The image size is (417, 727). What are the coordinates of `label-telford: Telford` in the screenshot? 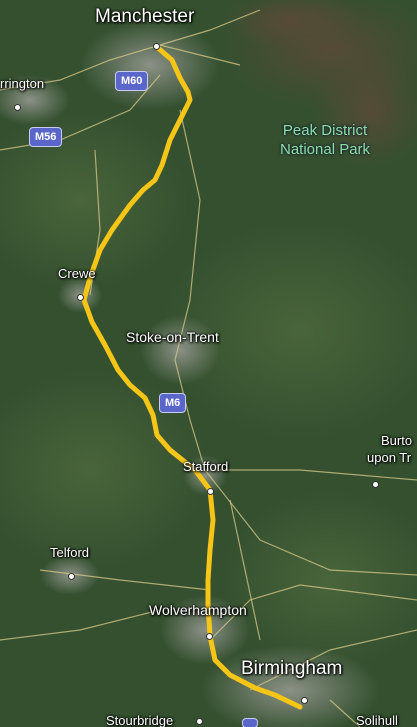 It's located at (69, 552).